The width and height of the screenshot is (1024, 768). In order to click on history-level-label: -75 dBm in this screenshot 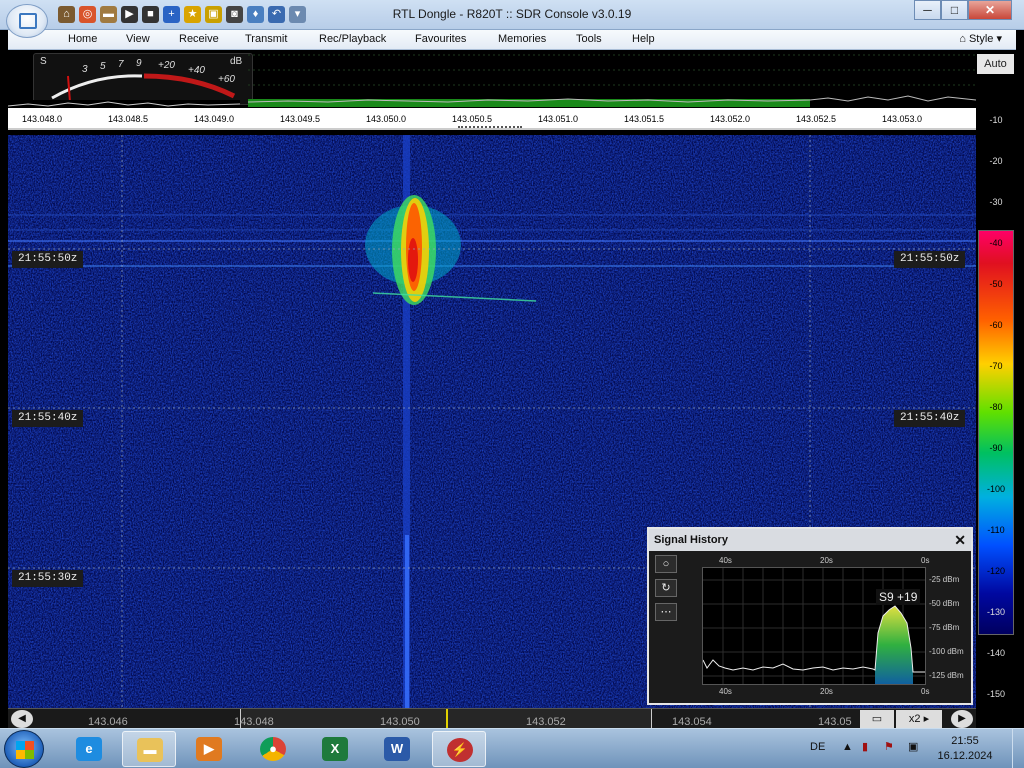, I will do `click(944, 627)`.